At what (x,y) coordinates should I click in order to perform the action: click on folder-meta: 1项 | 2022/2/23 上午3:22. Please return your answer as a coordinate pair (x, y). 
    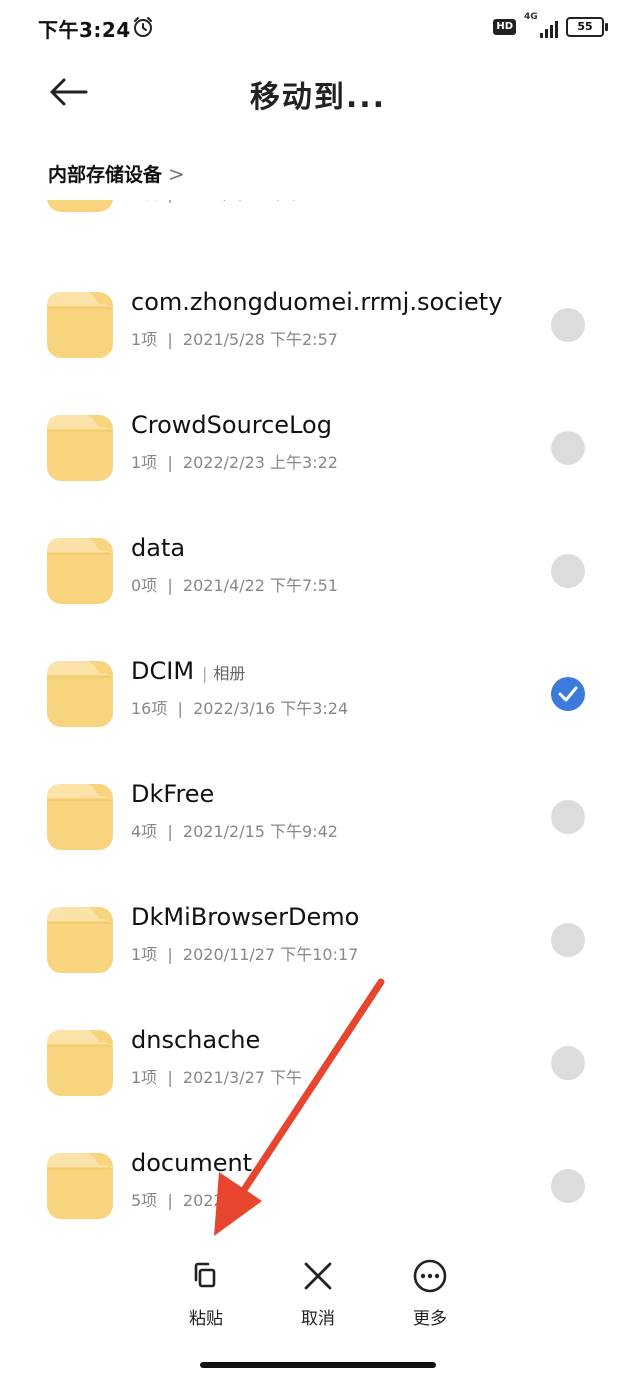
    Looking at the image, I should click on (234, 462).